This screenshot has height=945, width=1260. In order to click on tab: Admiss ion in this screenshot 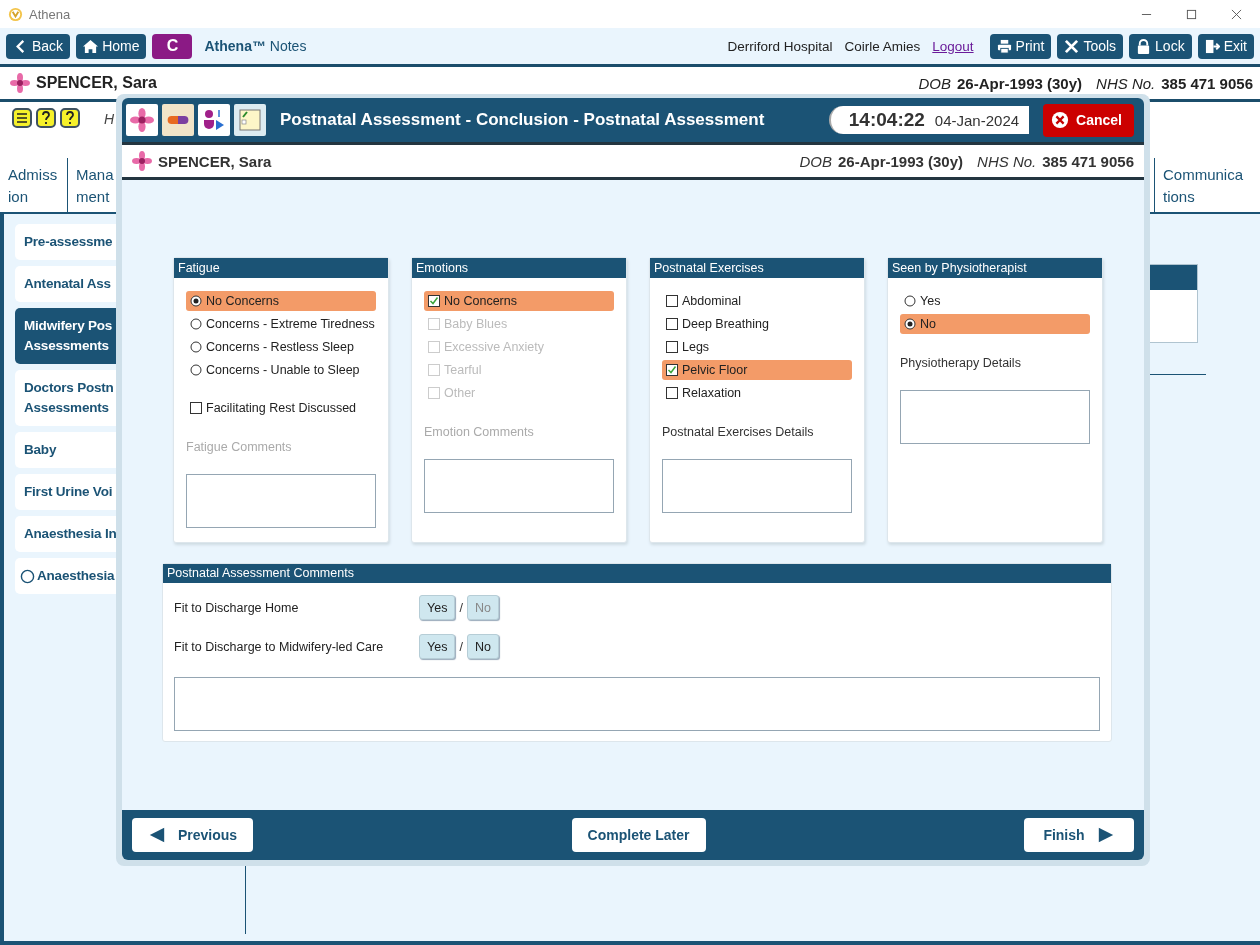, I will do `click(34, 185)`.